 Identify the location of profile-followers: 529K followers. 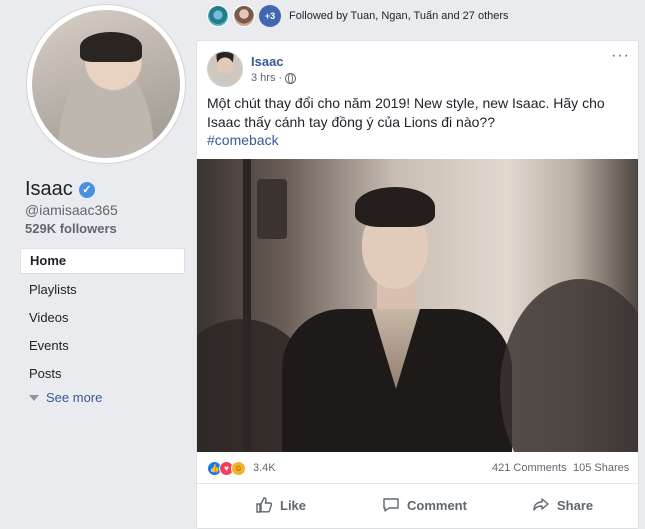
(71, 228).